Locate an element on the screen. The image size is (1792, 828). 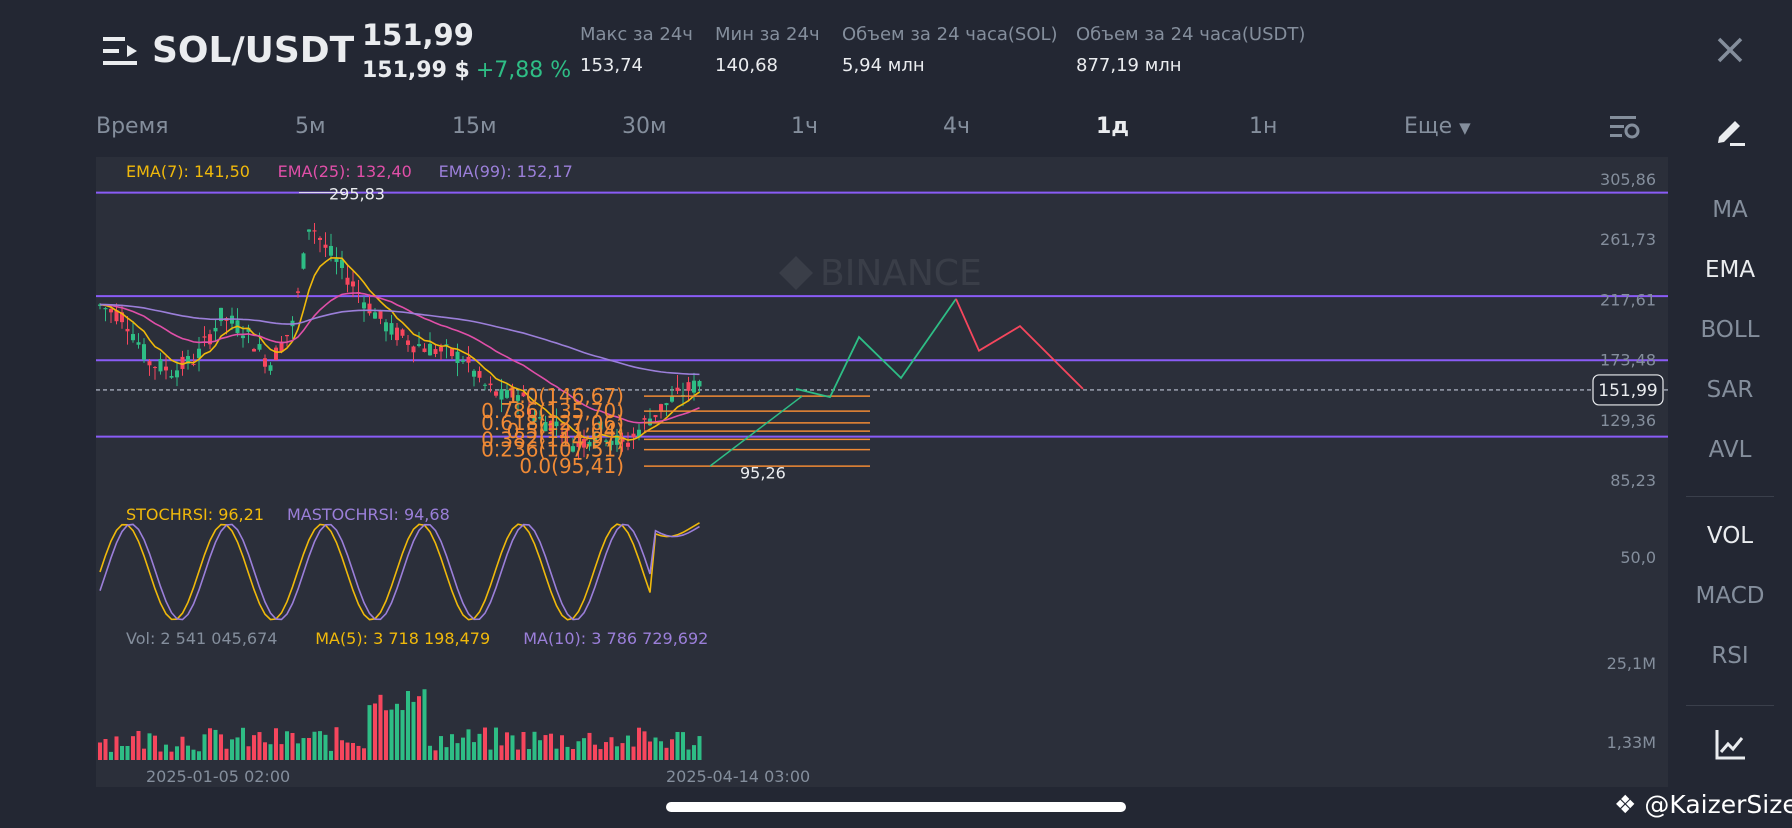
stochrsi-axis-label: 50,0 is located at coordinates (1638, 557).